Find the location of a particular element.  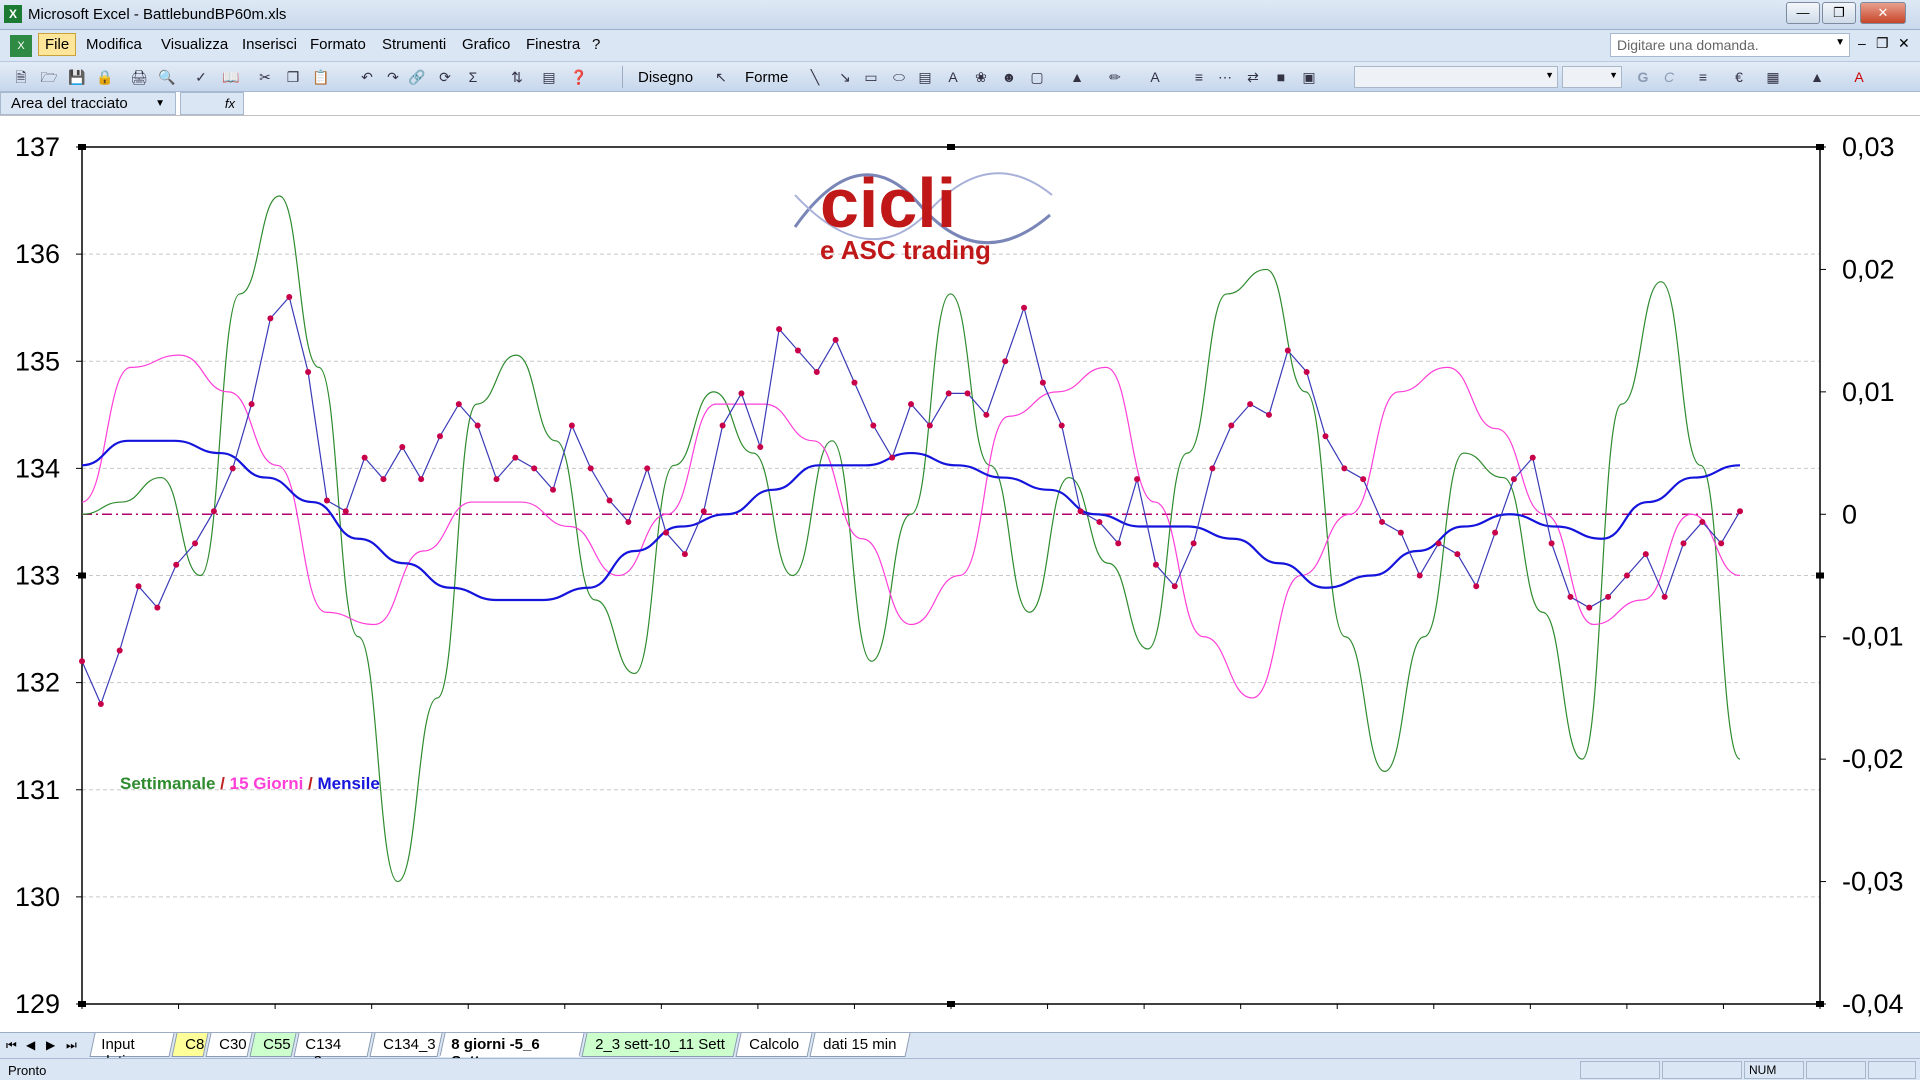

menu-help: ? is located at coordinates (596, 44).